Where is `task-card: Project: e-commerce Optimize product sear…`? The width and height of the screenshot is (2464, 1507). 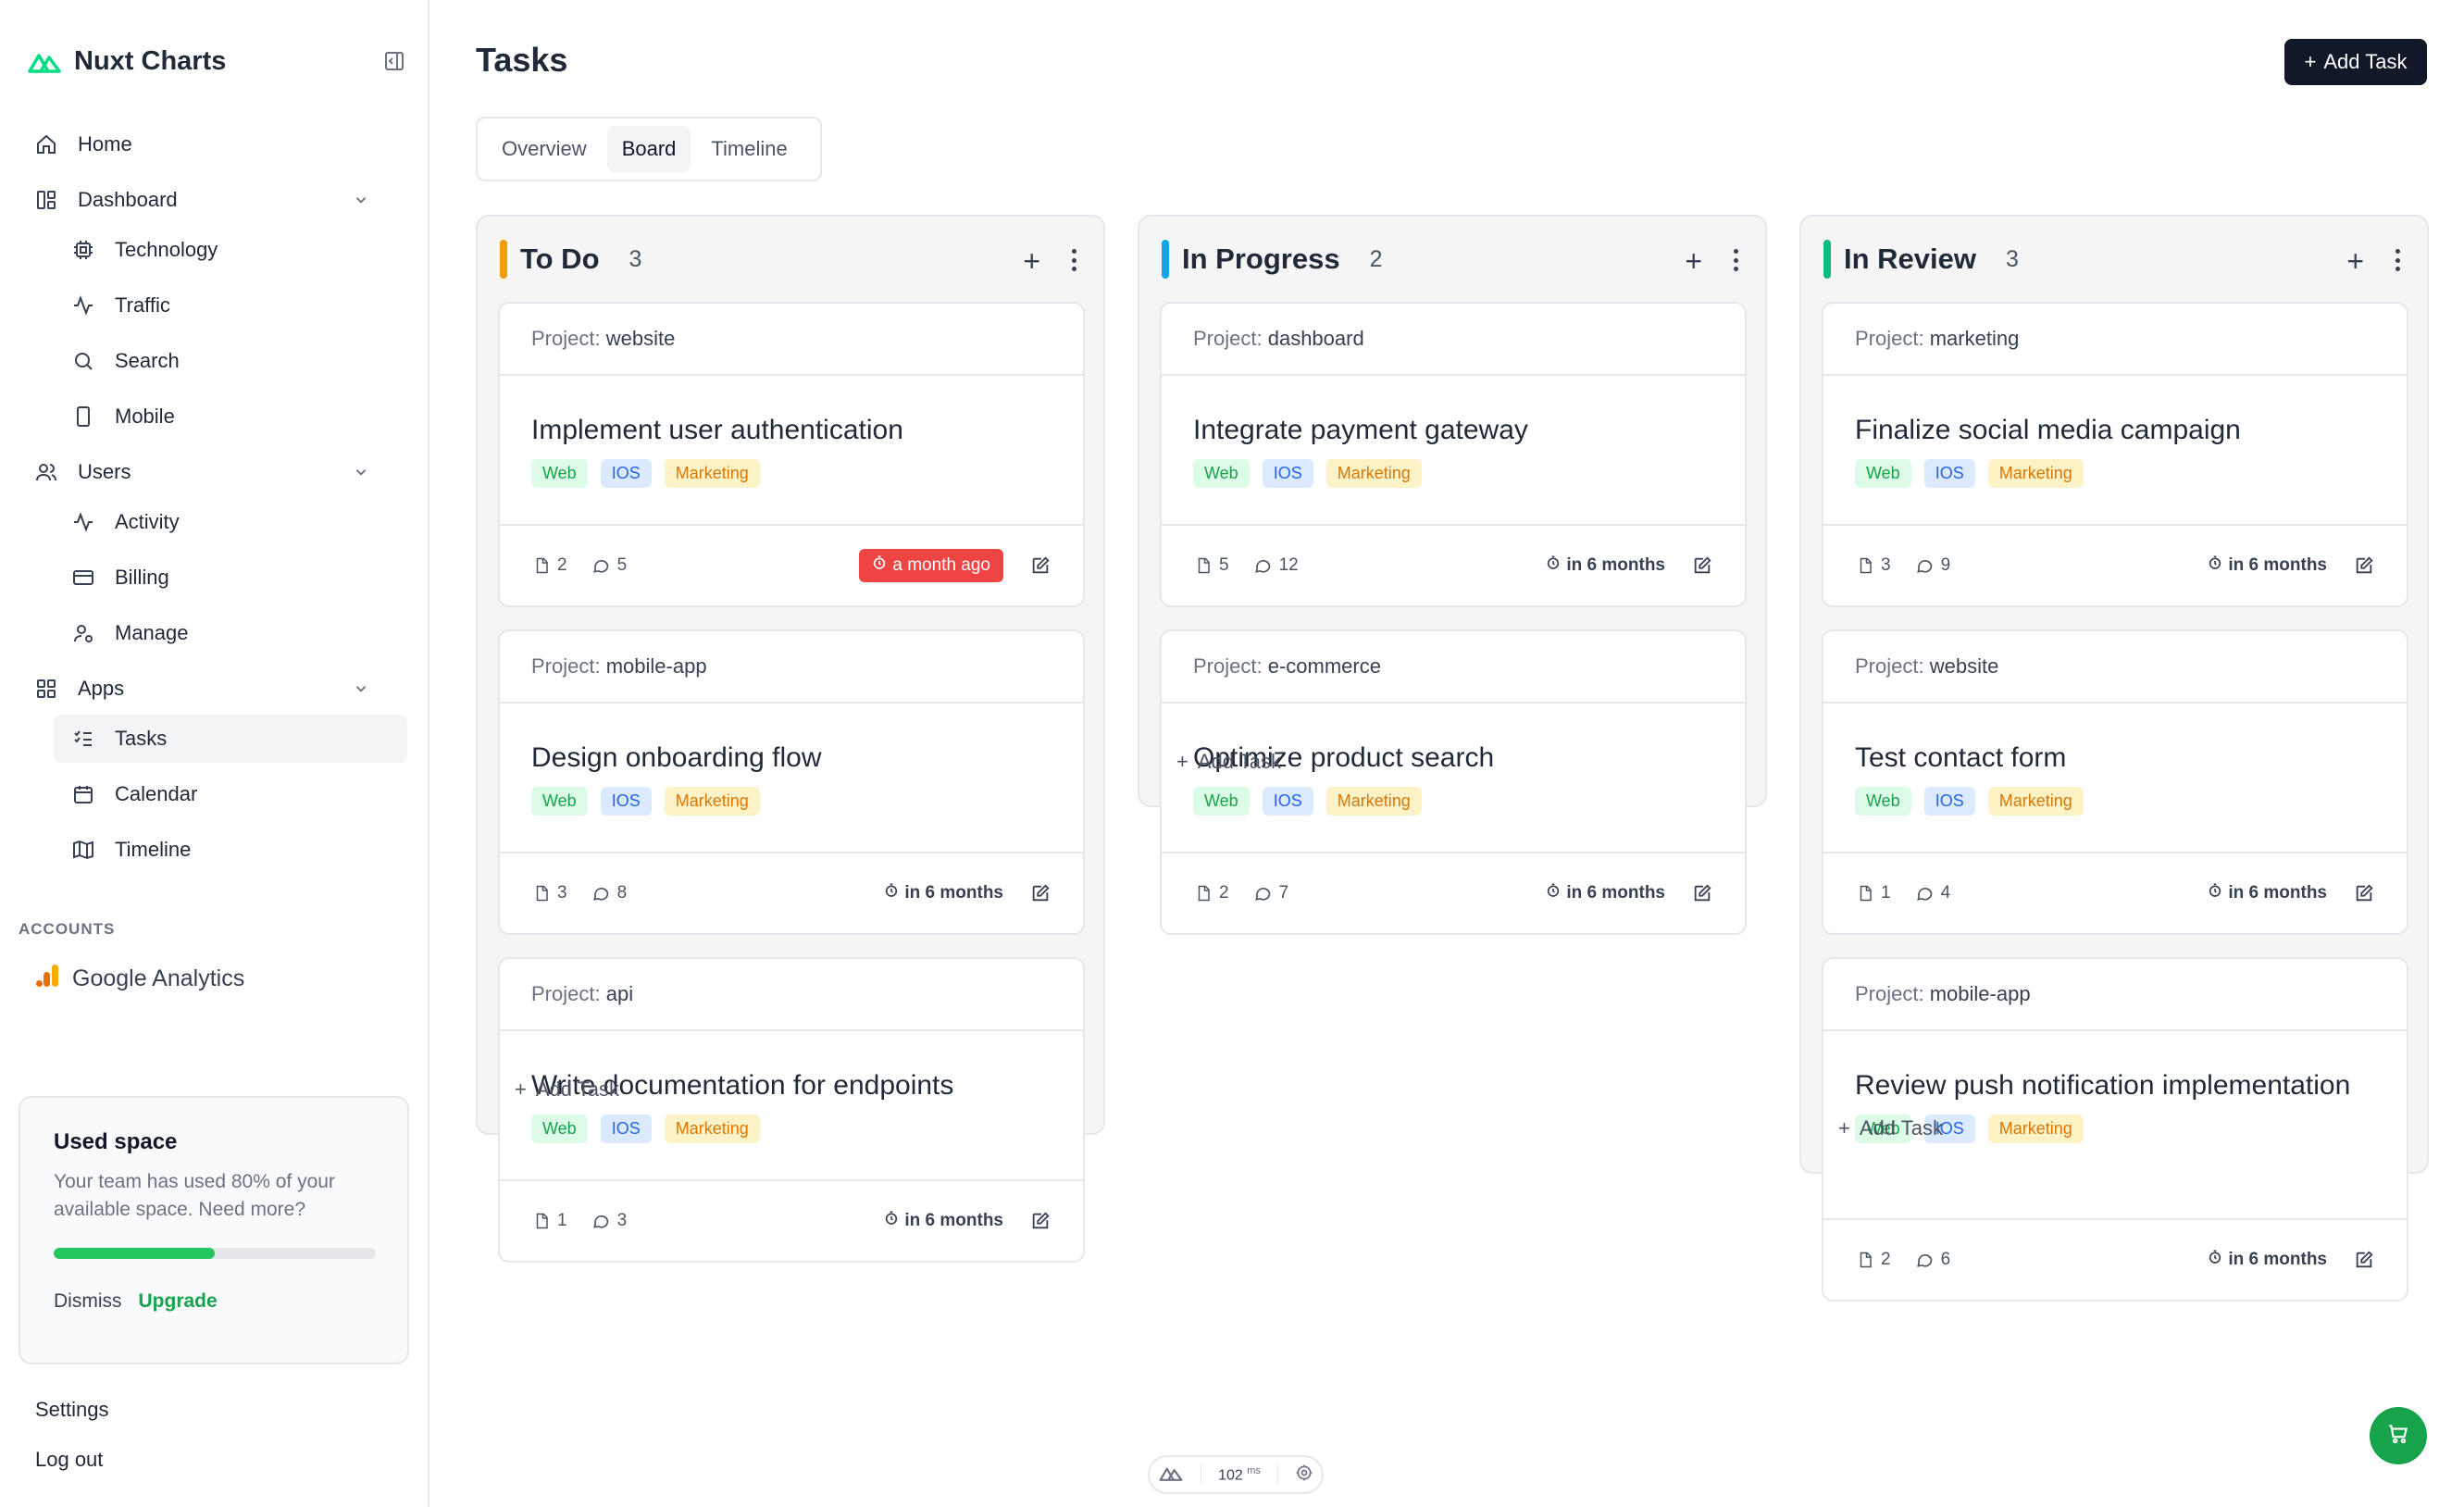 task-card: Project: e-commerce Optimize product sear… is located at coordinates (1453, 782).